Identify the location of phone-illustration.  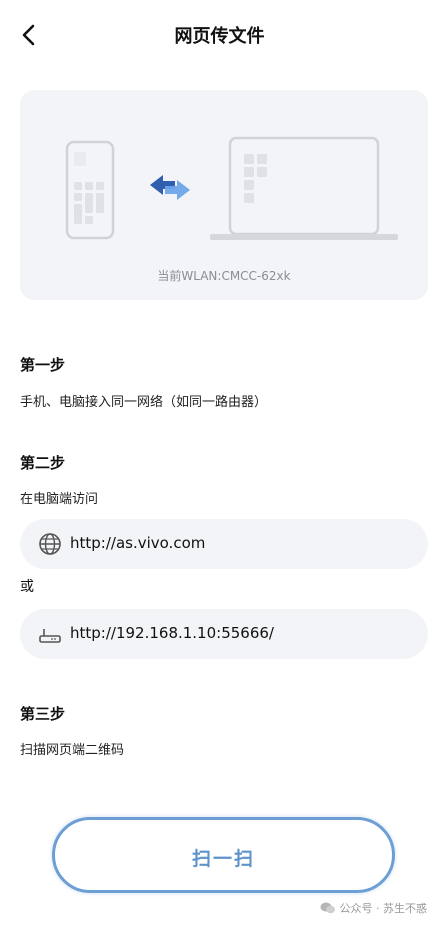
(90, 190).